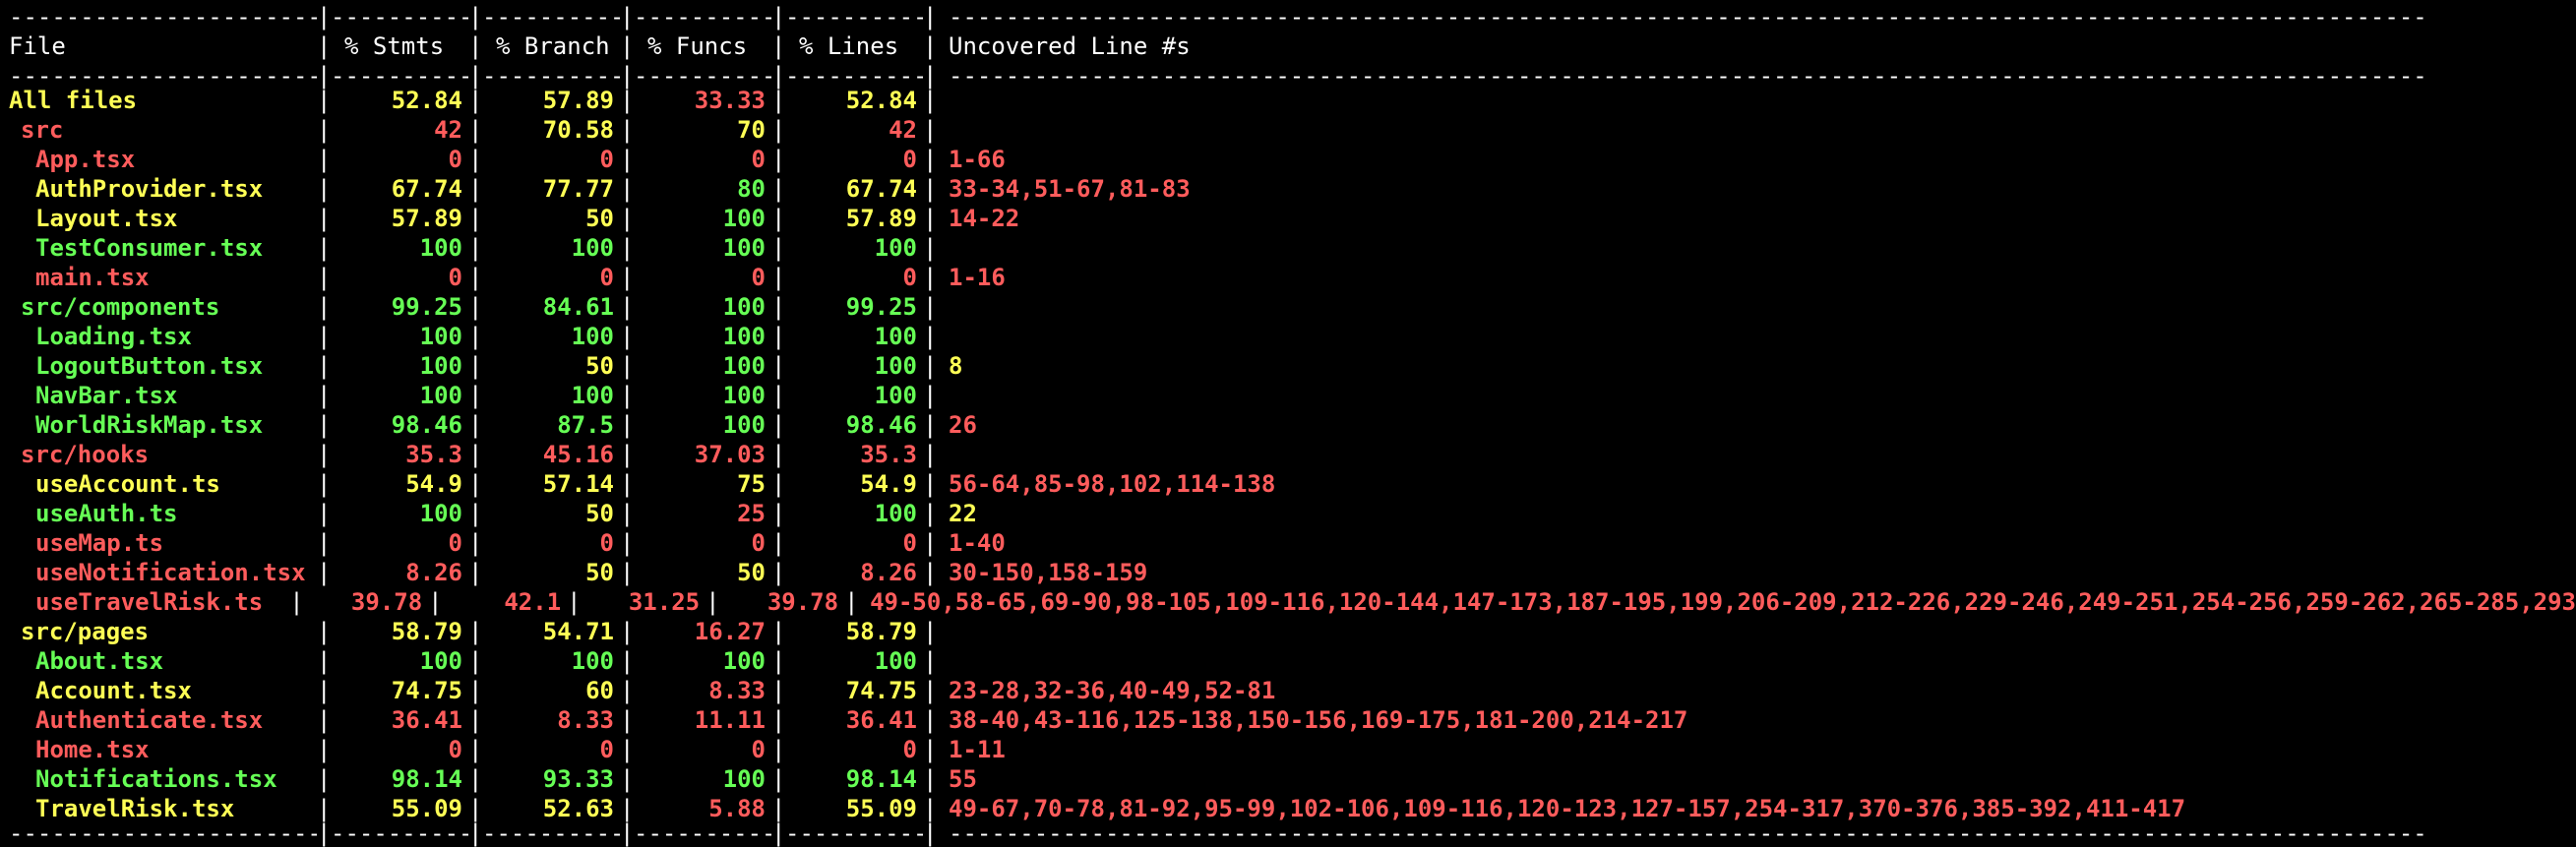 The height and width of the screenshot is (847, 2576). I want to click on stmts-percent: 98.14, so click(426, 779).